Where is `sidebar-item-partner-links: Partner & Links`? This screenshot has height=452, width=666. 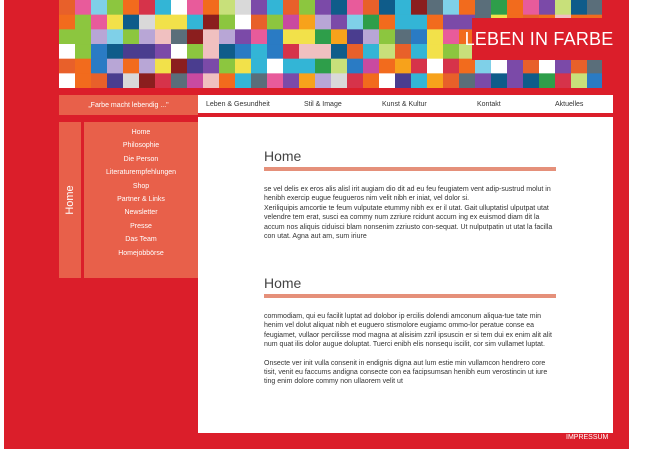
sidebar-item-partner-links: Partner & Links is located at coordinates (141, 199).